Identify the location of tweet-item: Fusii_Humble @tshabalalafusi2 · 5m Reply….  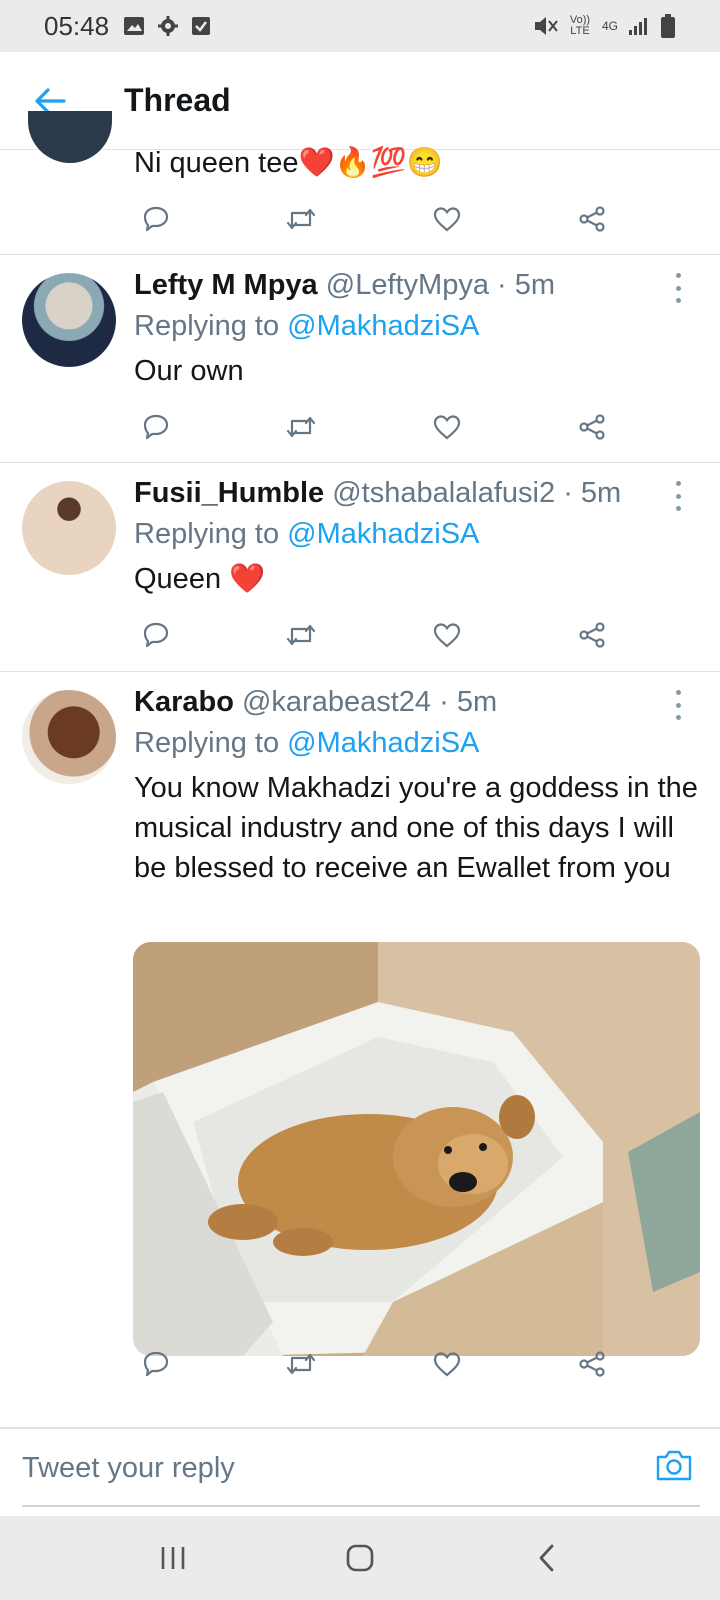
(360, 567).